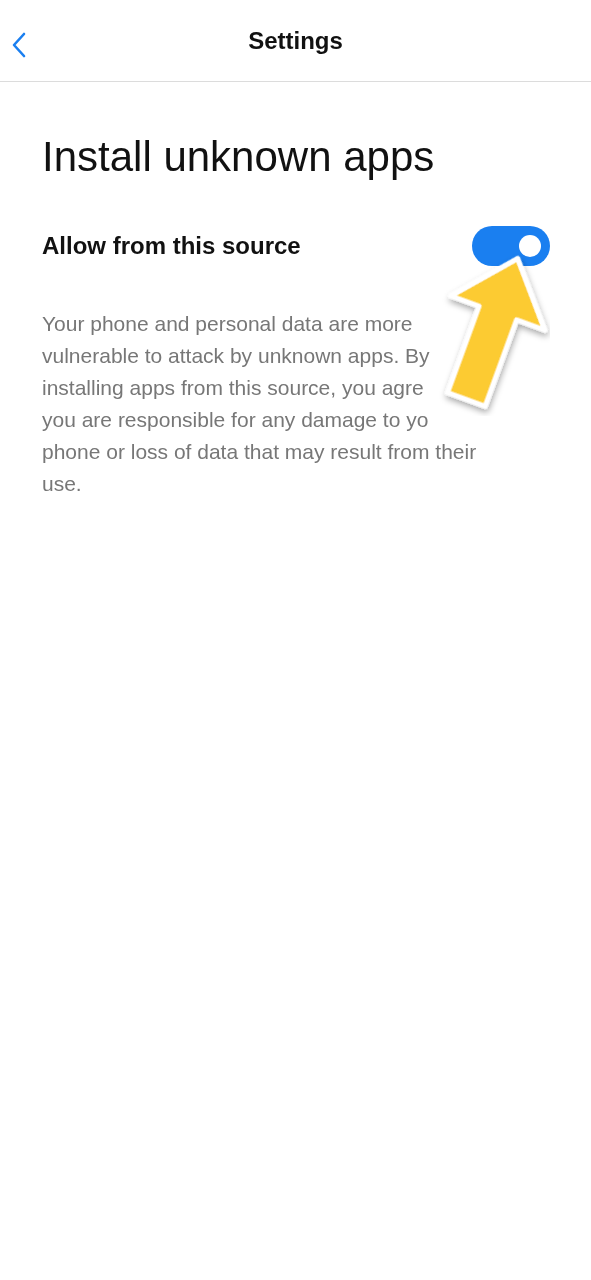 The height and width of the screenshot is (1280, 591). What do you see at coordinates (236, 356) in the screenshot?
I see `description-line: vulnerable to attack by unknown apps. By` at bounding box center [236, 356].